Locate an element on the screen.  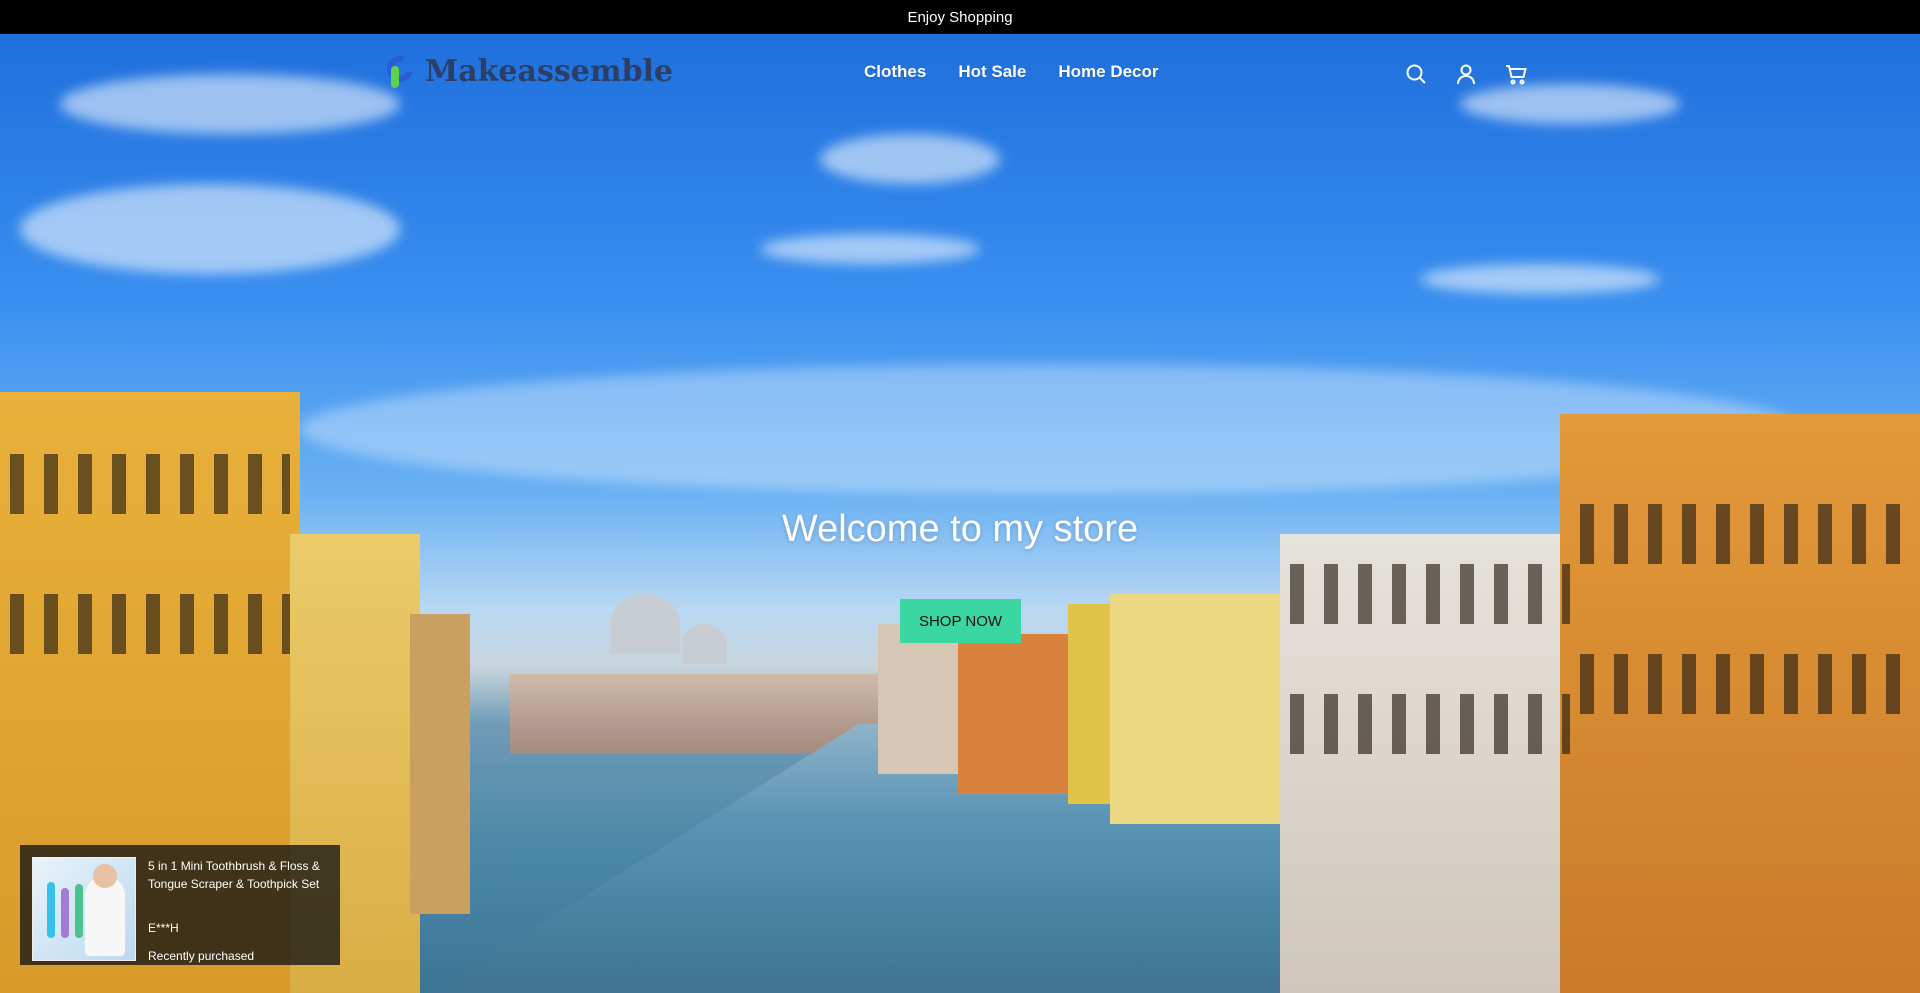
account-icon is located at coordinates (1466, 74).